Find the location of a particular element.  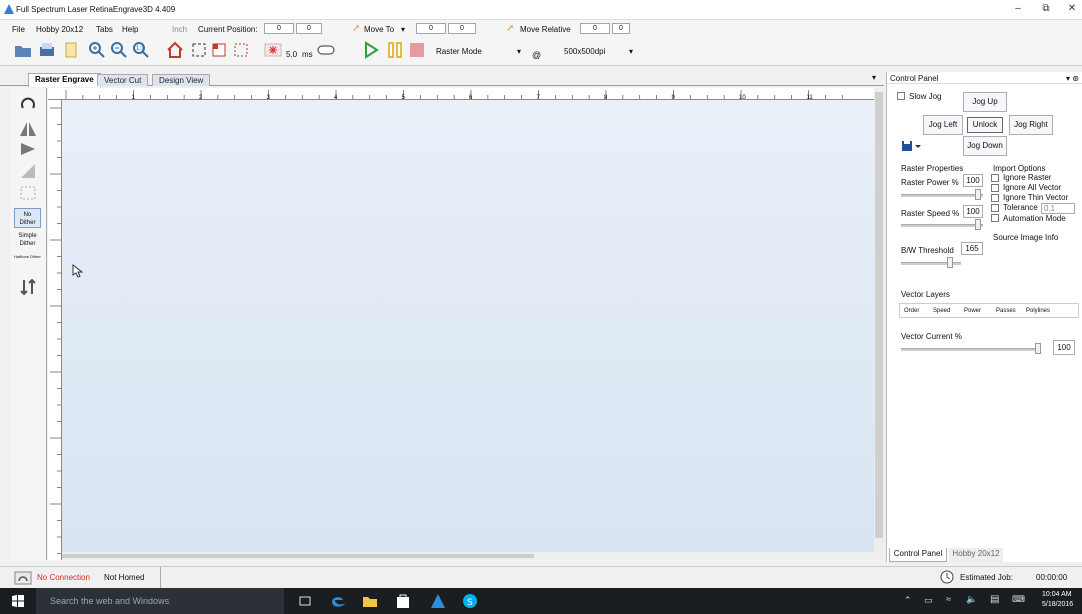

open-folder-icon is located at coordinates (23, 50).